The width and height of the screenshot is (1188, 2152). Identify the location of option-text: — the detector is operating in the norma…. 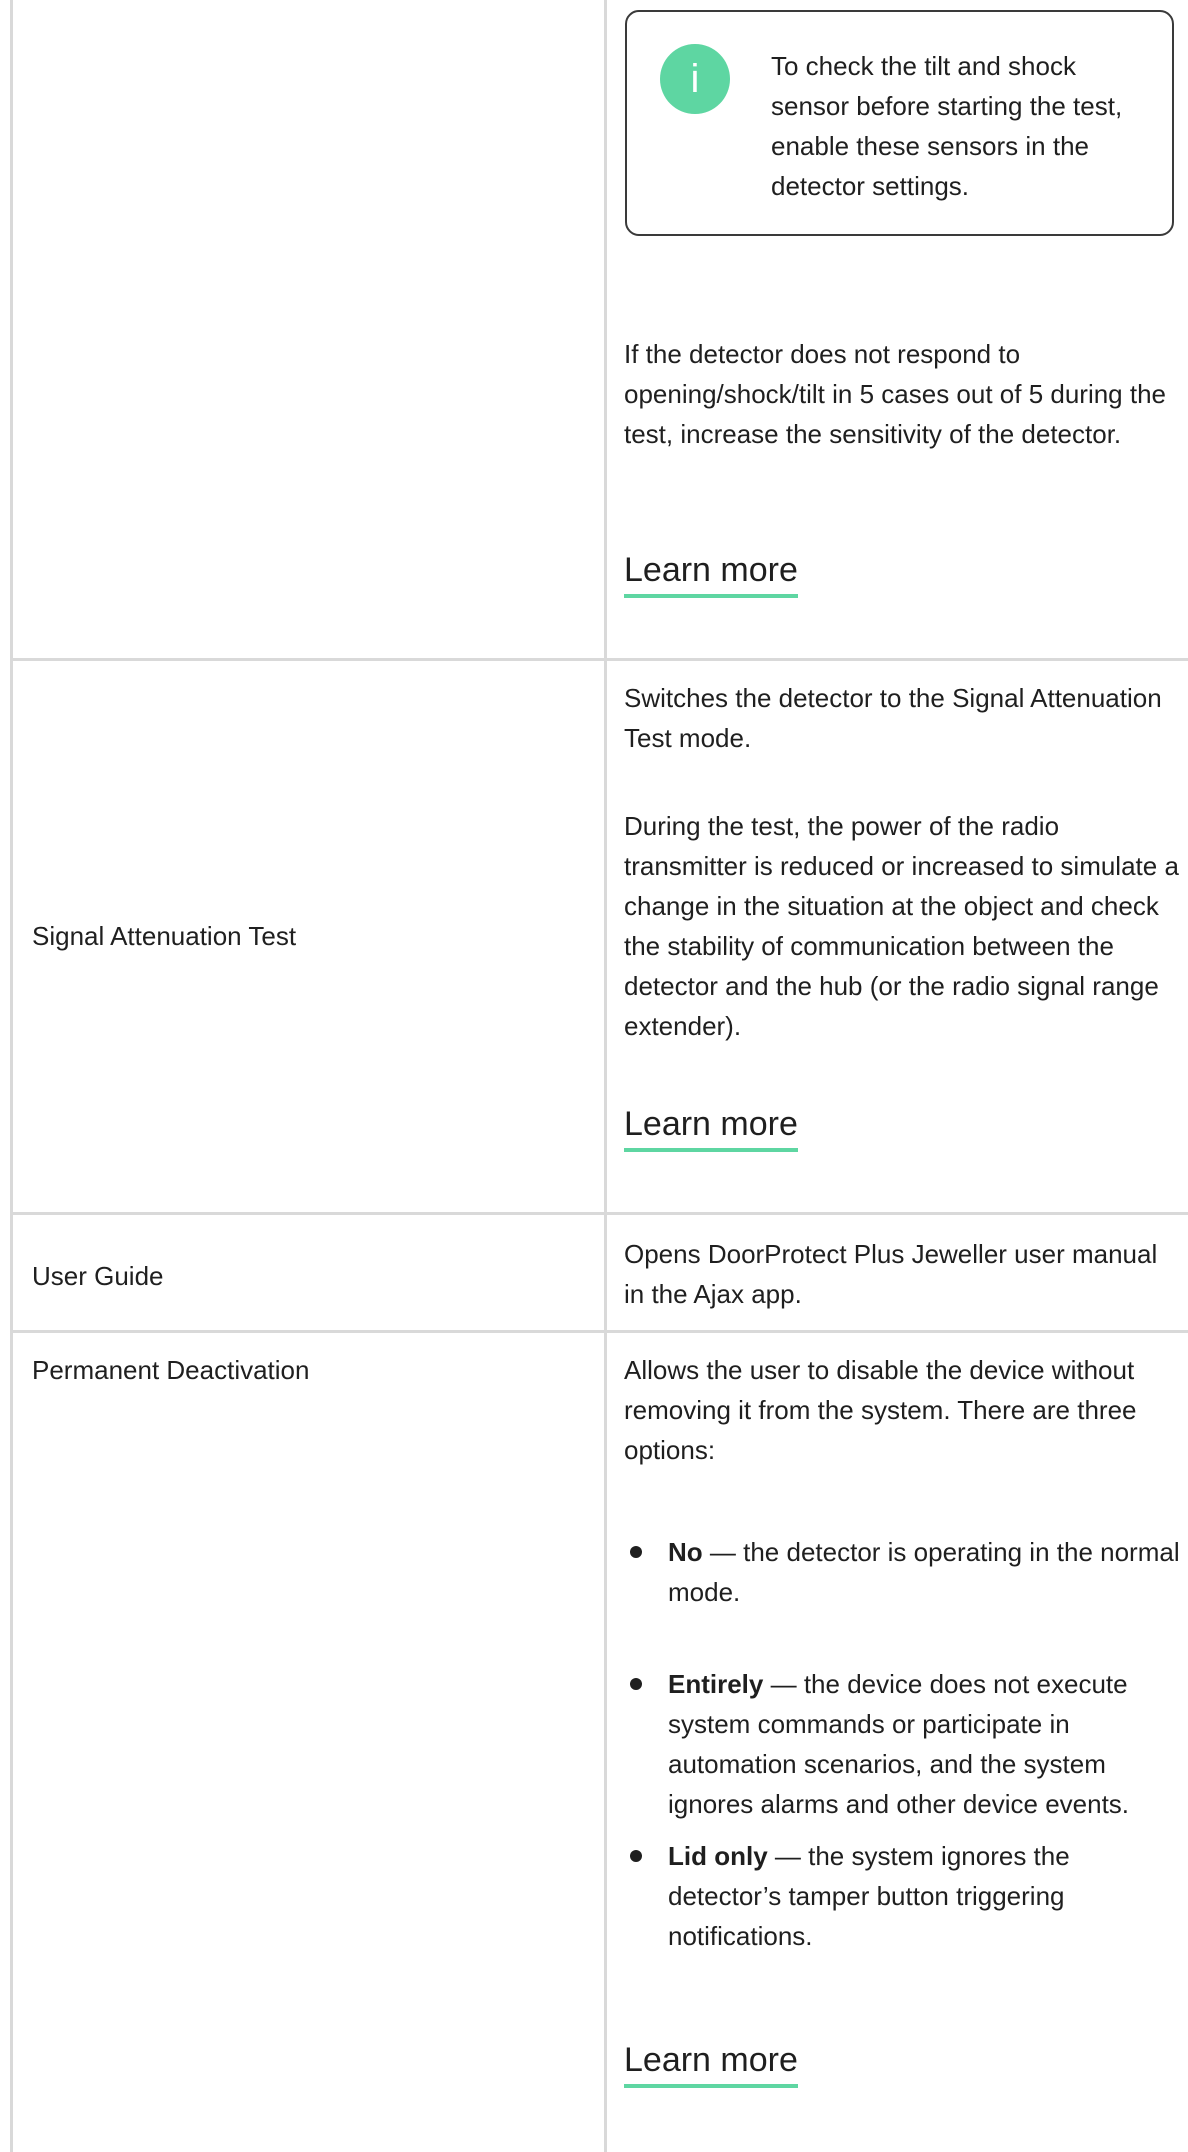
(924, 1572).